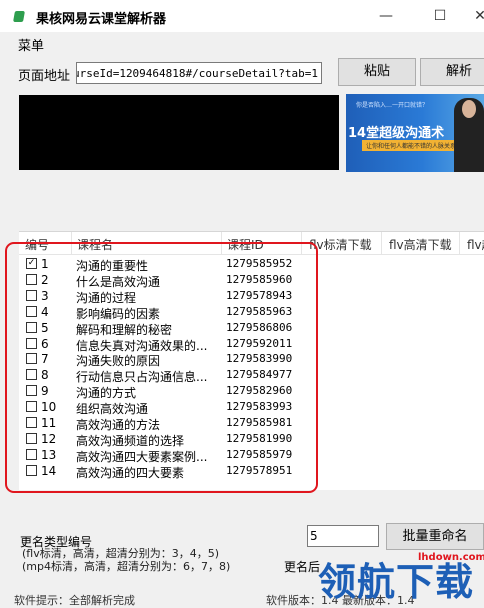 This screenshot has height=608, width=484. I want to click on paste-button: 粘贴, so click(377, 72).